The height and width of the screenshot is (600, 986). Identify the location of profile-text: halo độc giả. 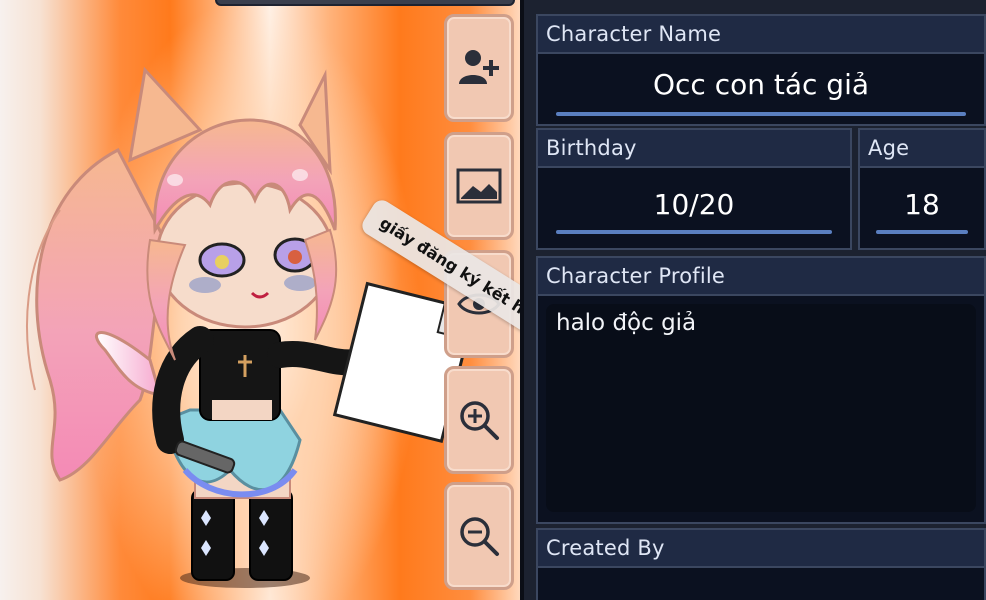
(626, 323).